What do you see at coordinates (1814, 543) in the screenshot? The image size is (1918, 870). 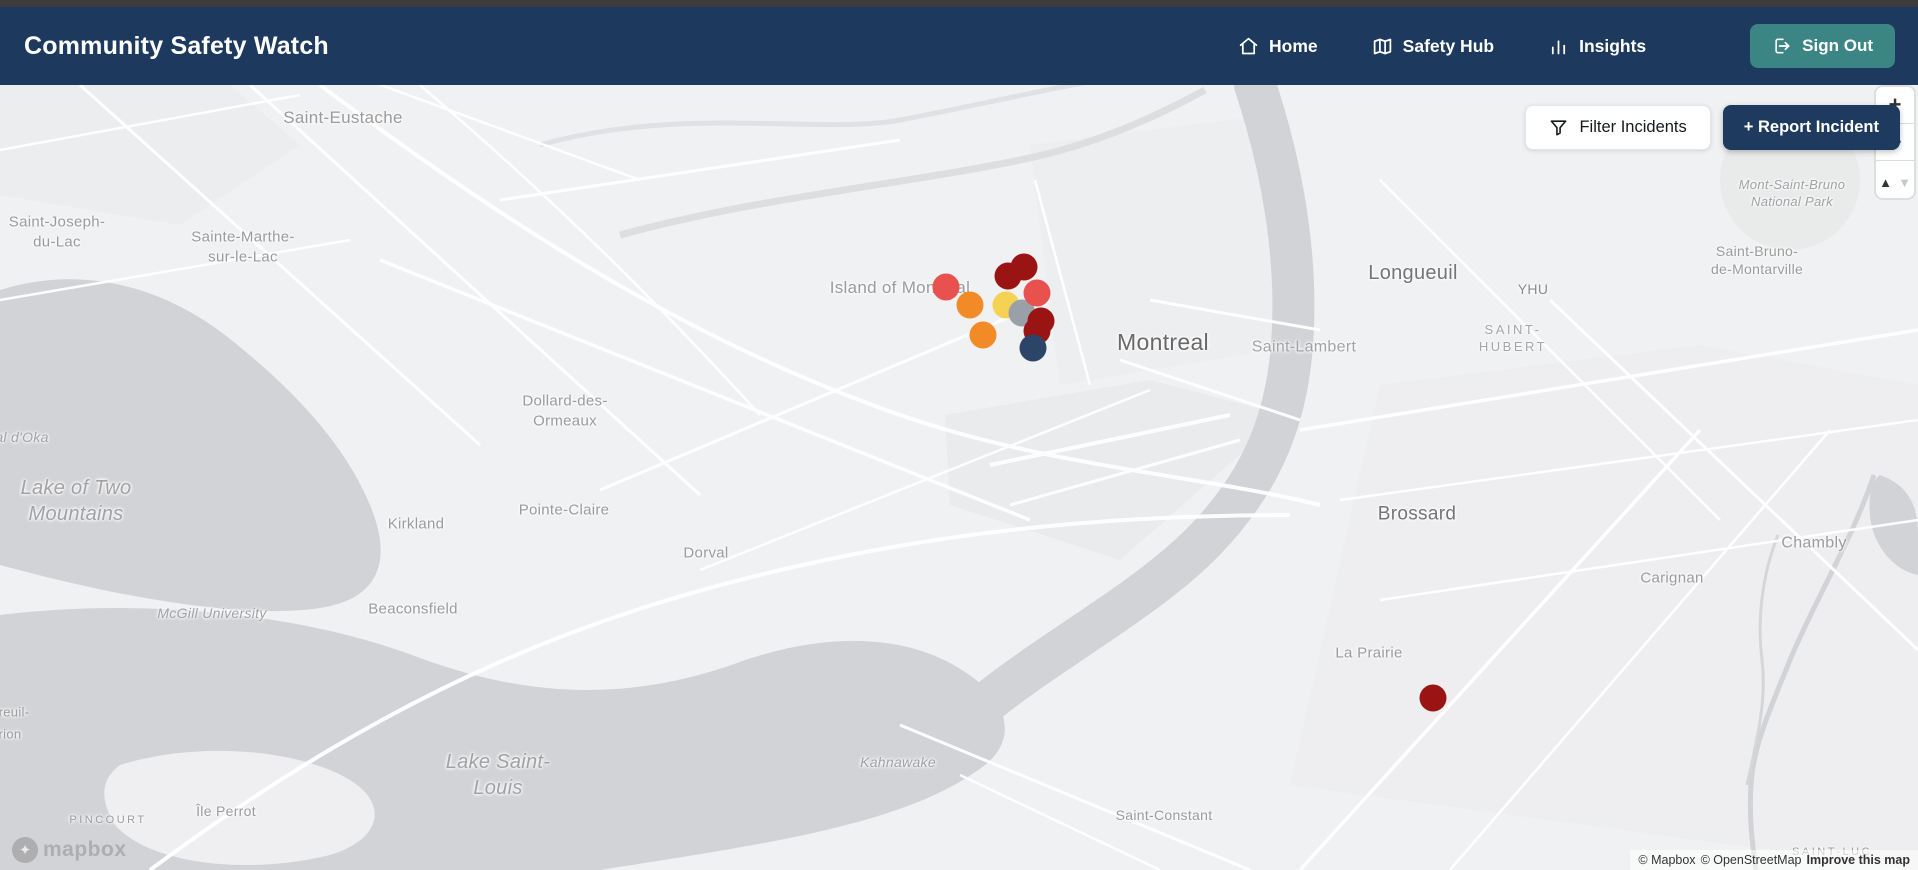 I see `map-label: Chambly` at bounding box center [1814, 543].